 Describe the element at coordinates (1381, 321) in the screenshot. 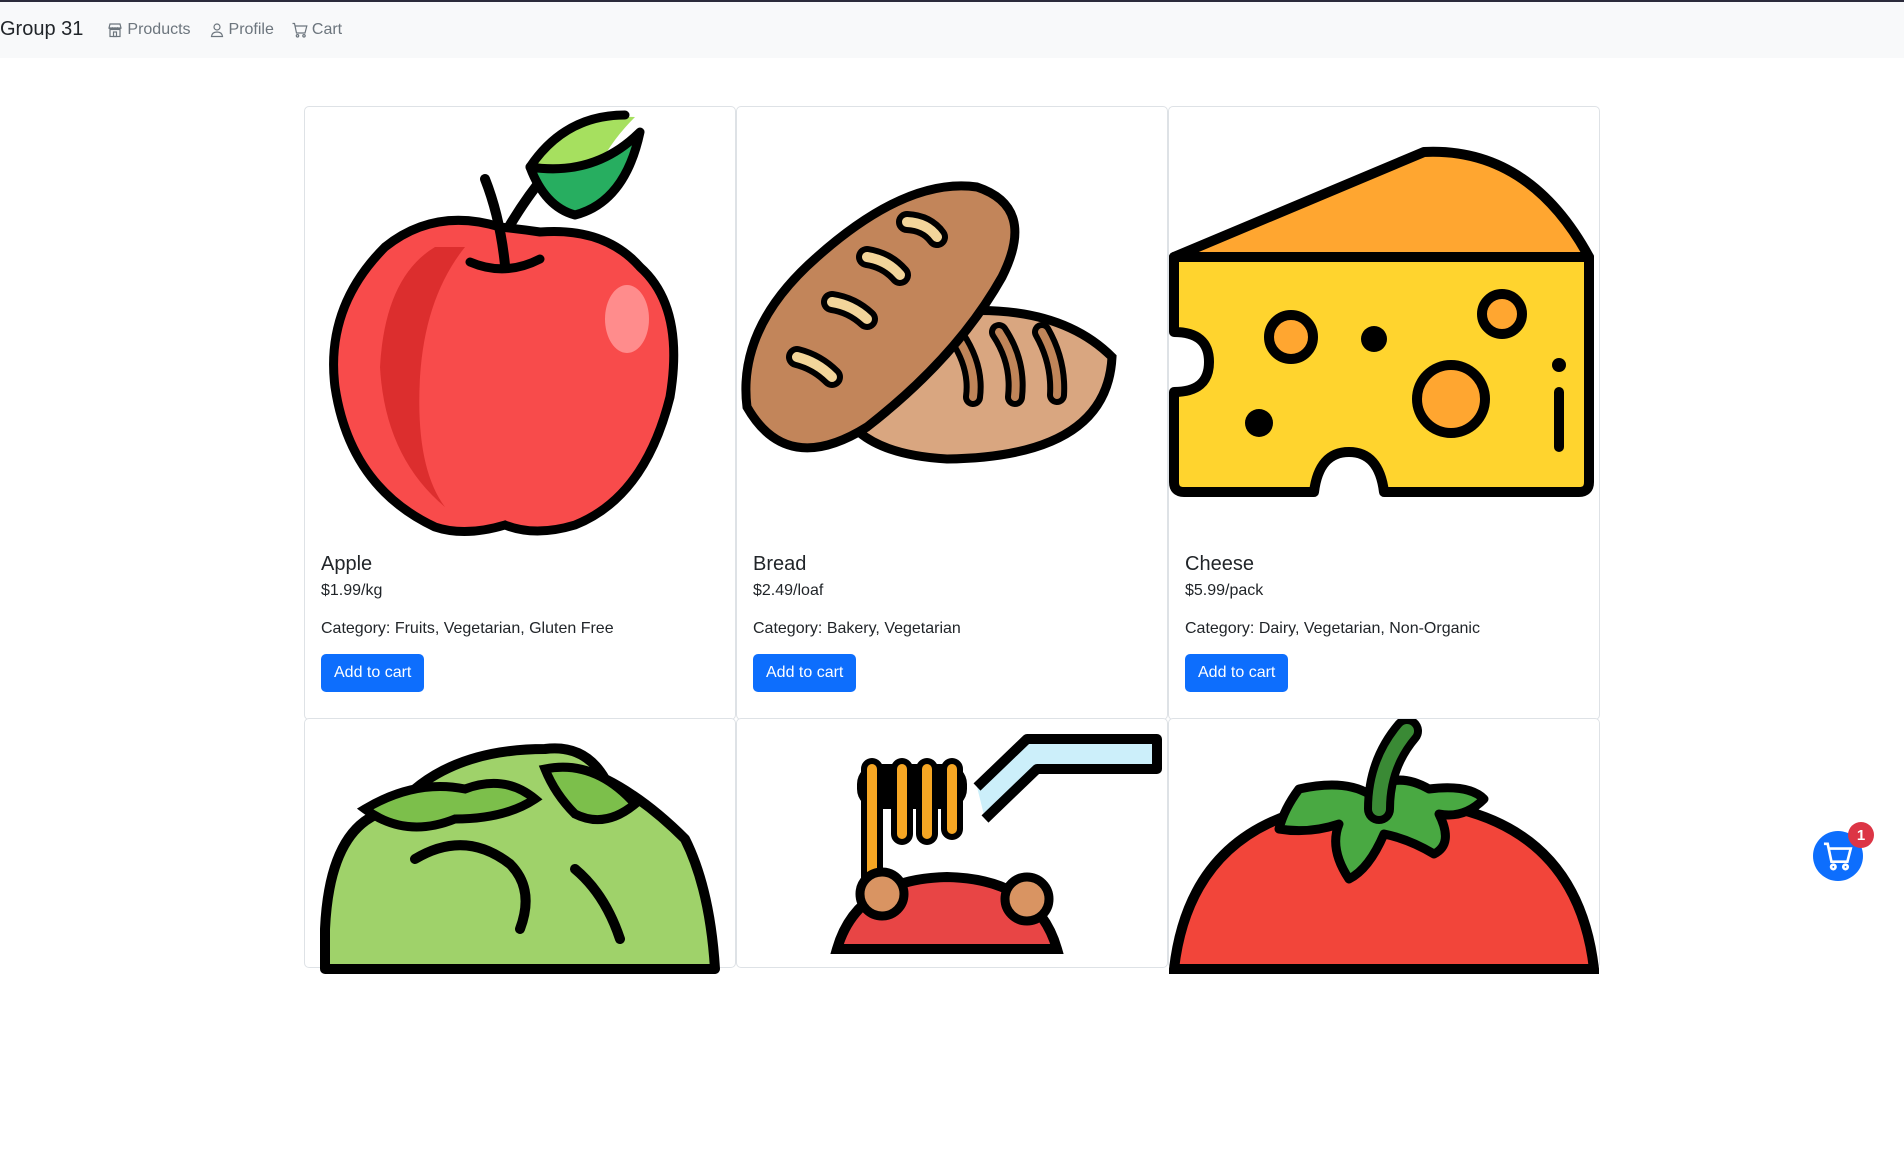

I see `cheese-image` at that location.